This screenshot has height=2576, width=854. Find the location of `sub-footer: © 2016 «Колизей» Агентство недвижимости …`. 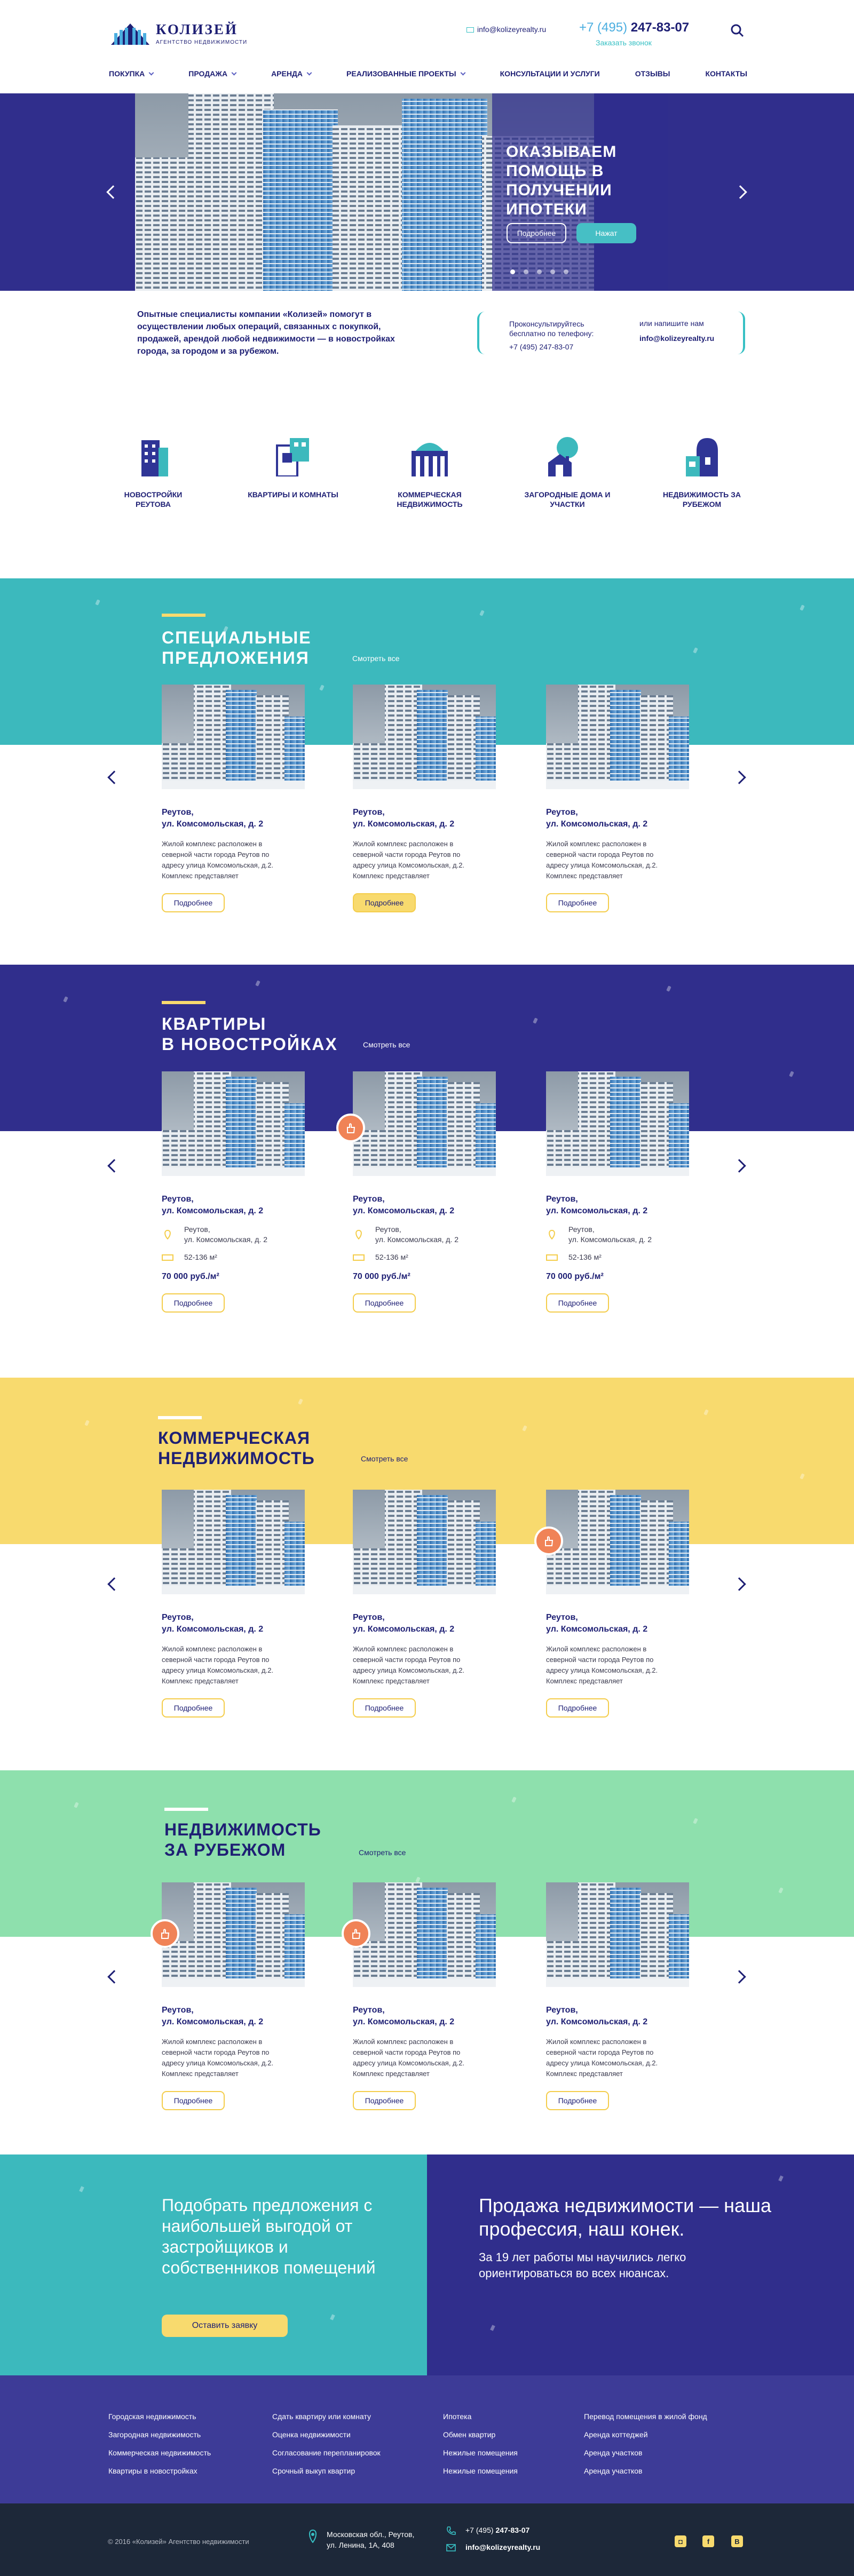

sub-footer: © 2016 «Колизей» Агентство недвижимости … is located at coordinates (427, 2539).